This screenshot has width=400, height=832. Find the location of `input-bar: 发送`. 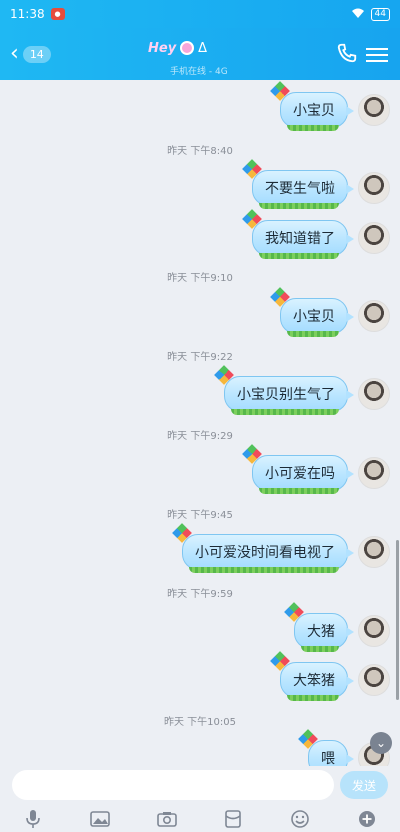

input-bar: 发送 is located at coordinates (200, 786).